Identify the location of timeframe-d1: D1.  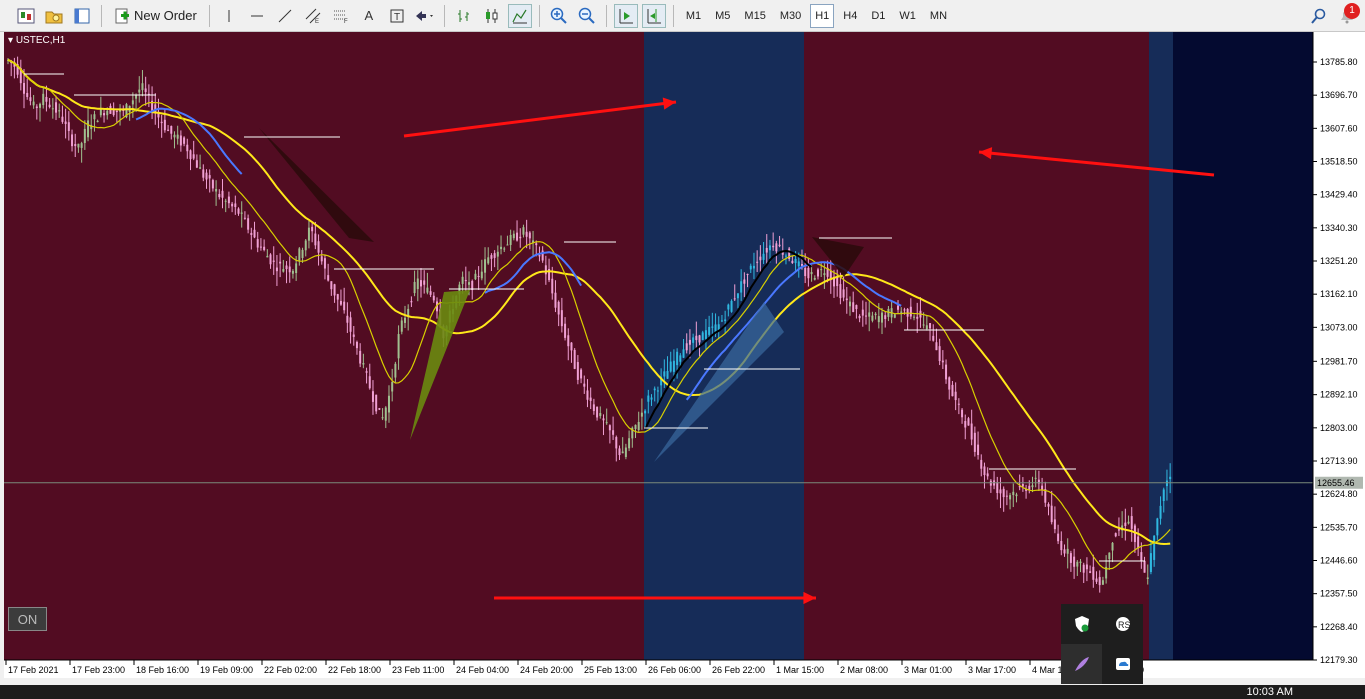
(878, 16).